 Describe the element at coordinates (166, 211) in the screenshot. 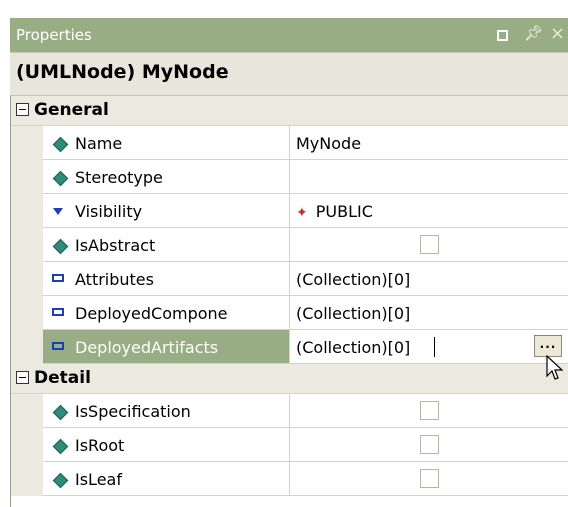

I see `property-name-cell: Visibility` at that location.